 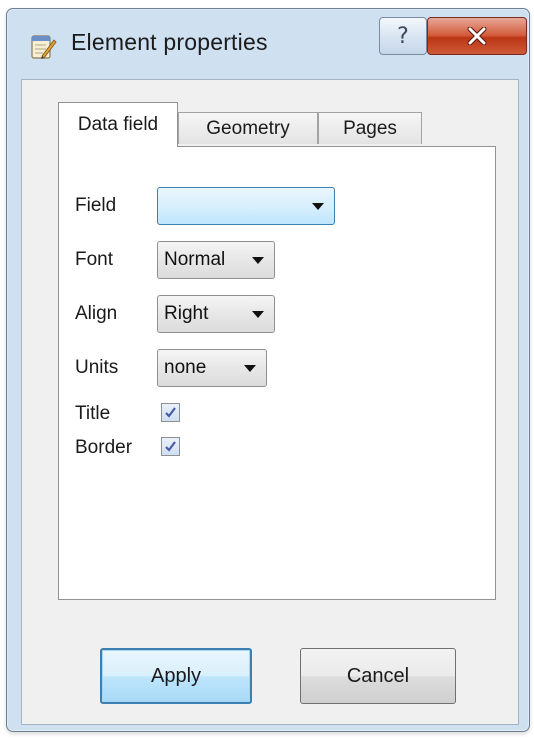 I want to click on apply-button-label: Apply, so click(x=176, y=675).